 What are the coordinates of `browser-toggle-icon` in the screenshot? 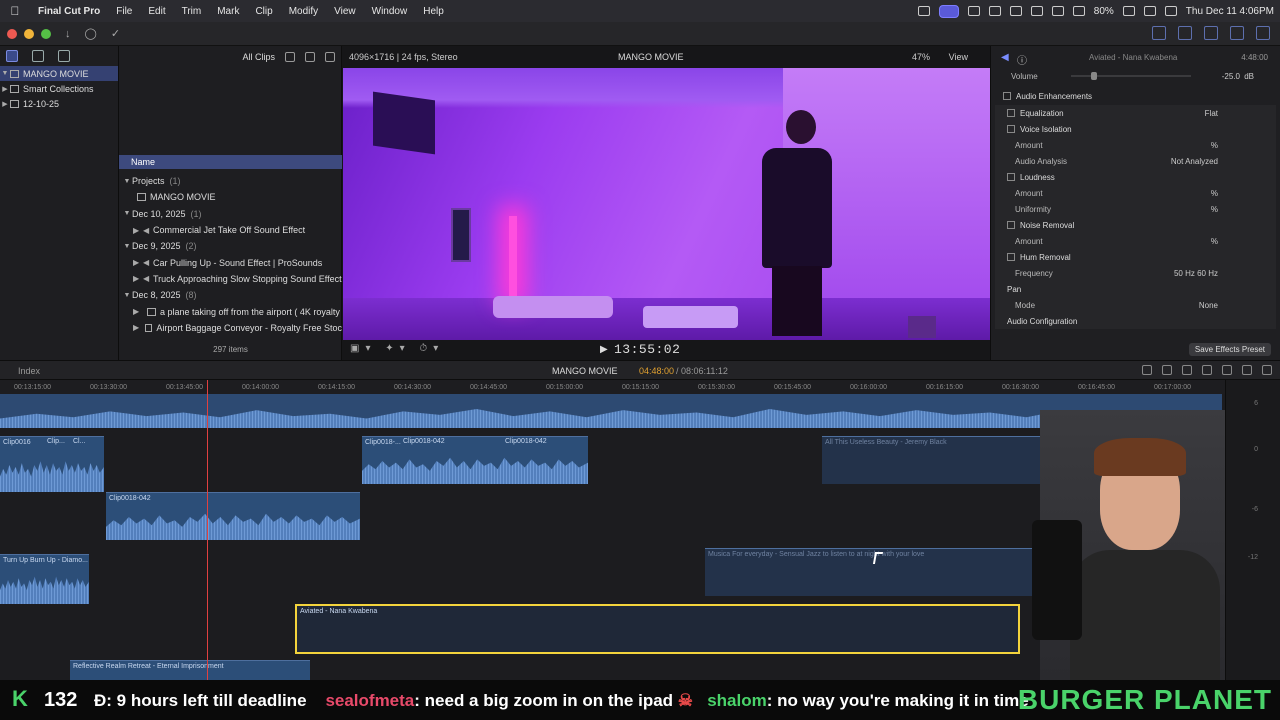 It's located at (1185, 33).